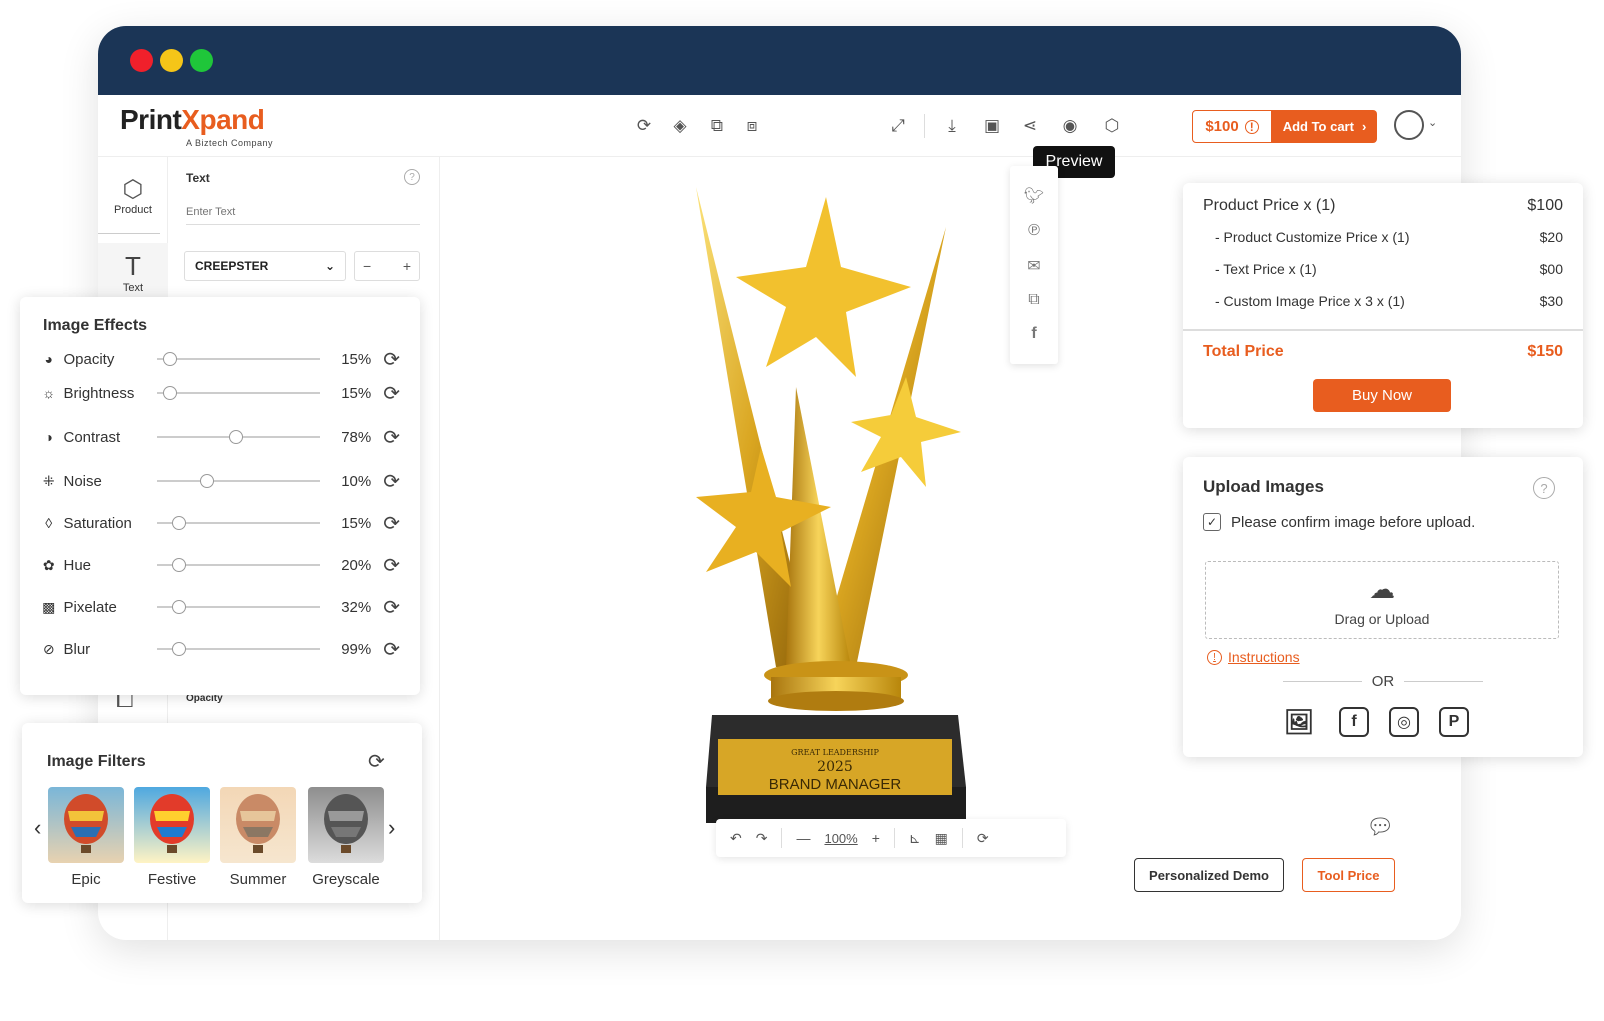 This screenshot has width=1604, height=1021. I want to click on minus-icon: −, so click(367, 266).